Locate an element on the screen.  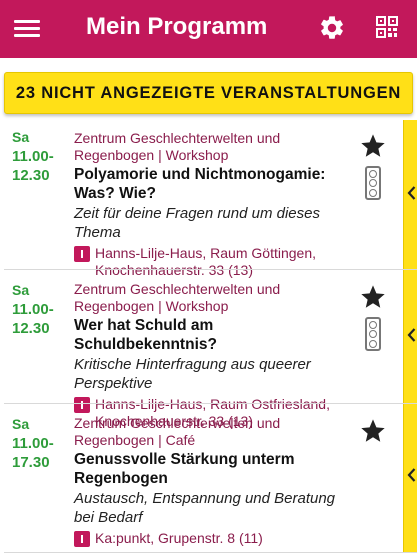
event-title: Polyamorie und Nichtmonogamie: Was? Wie? is located at coordinates (200, 184).